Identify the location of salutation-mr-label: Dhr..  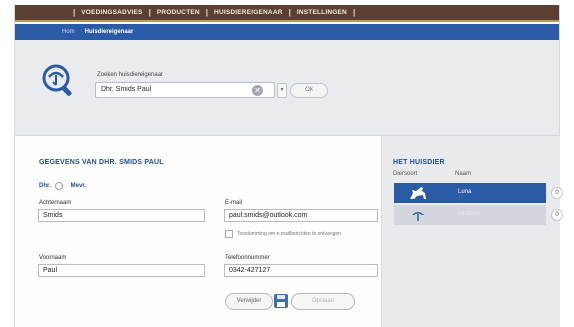
(45, 186).